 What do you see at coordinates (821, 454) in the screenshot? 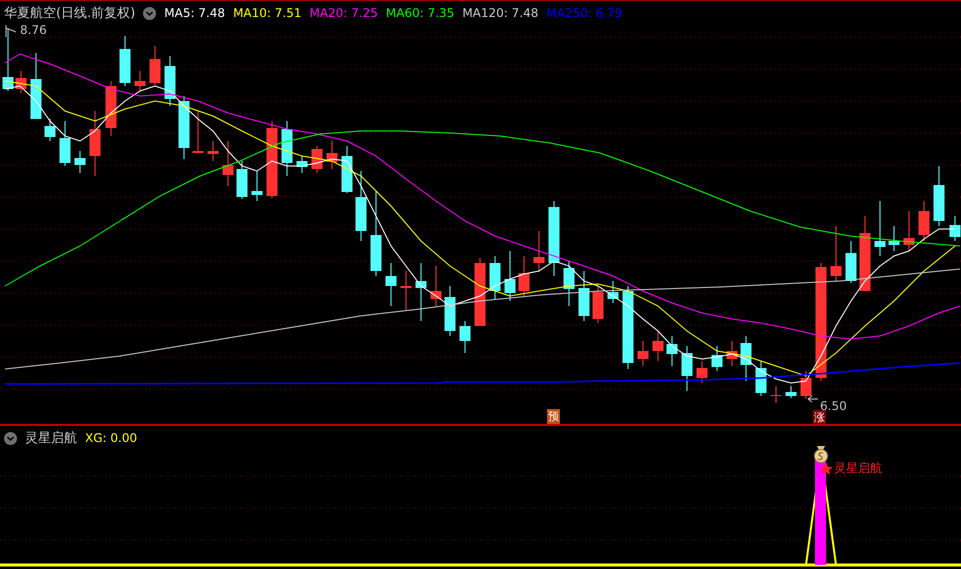
I see `money-bag-icon` at bounding box center [821, 454].